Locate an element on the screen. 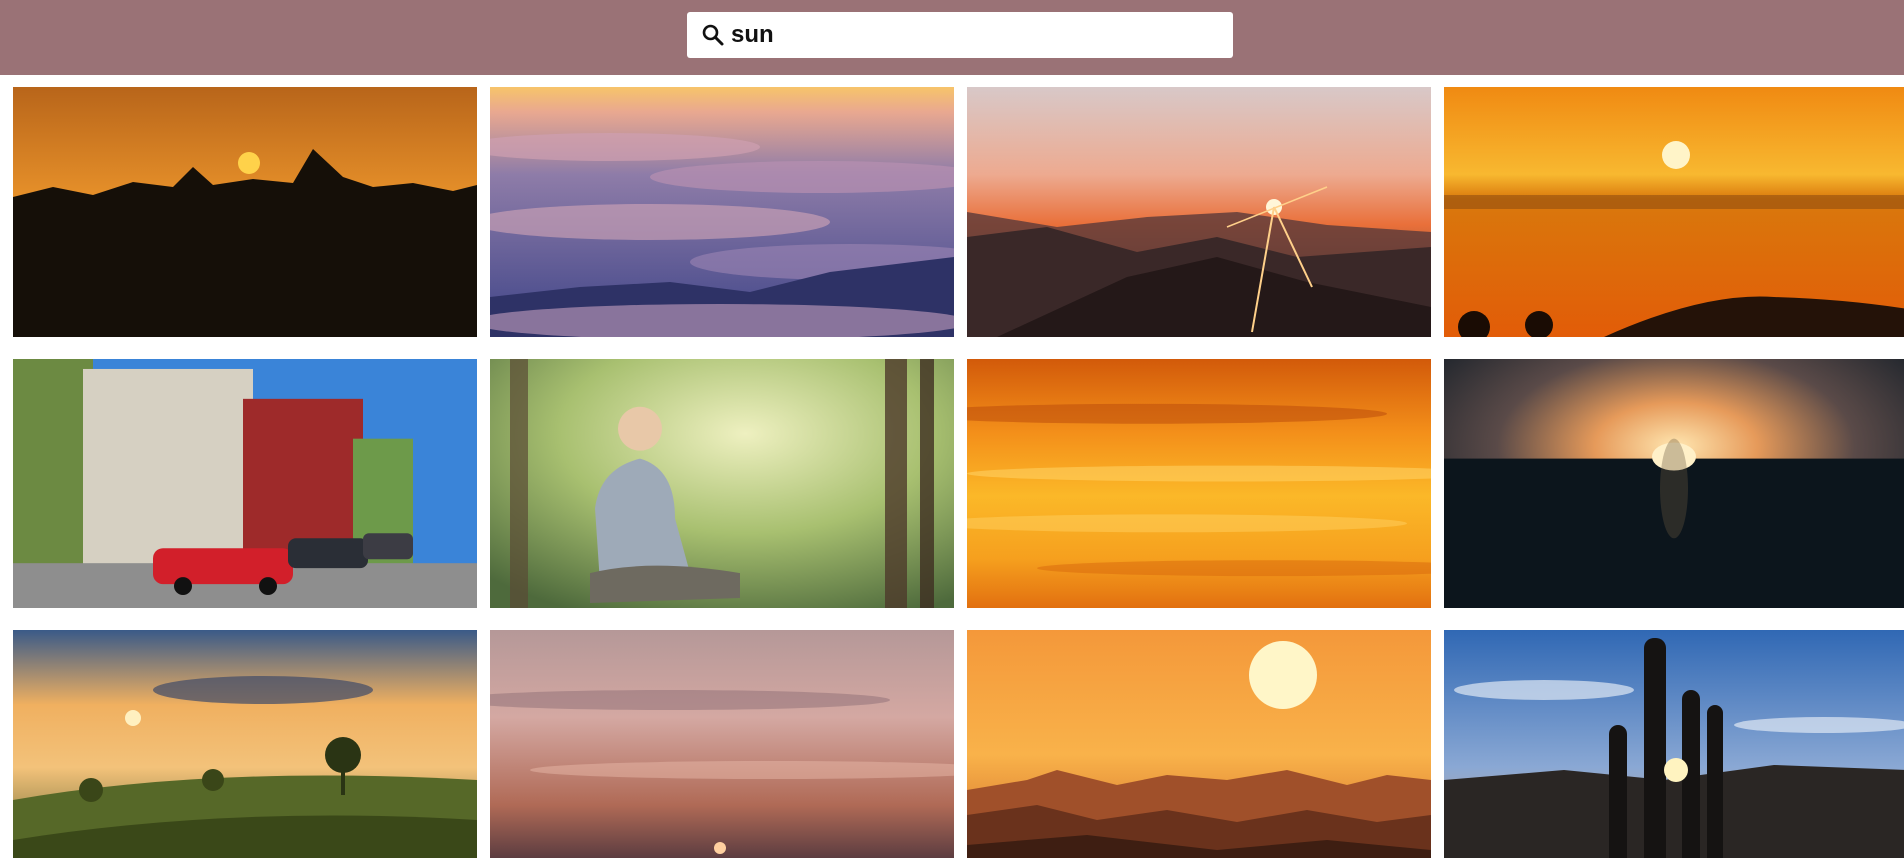 This screenshot has width=1904, height=858. image-sunset-forest-silhouette is located at coordinates (245, 212).